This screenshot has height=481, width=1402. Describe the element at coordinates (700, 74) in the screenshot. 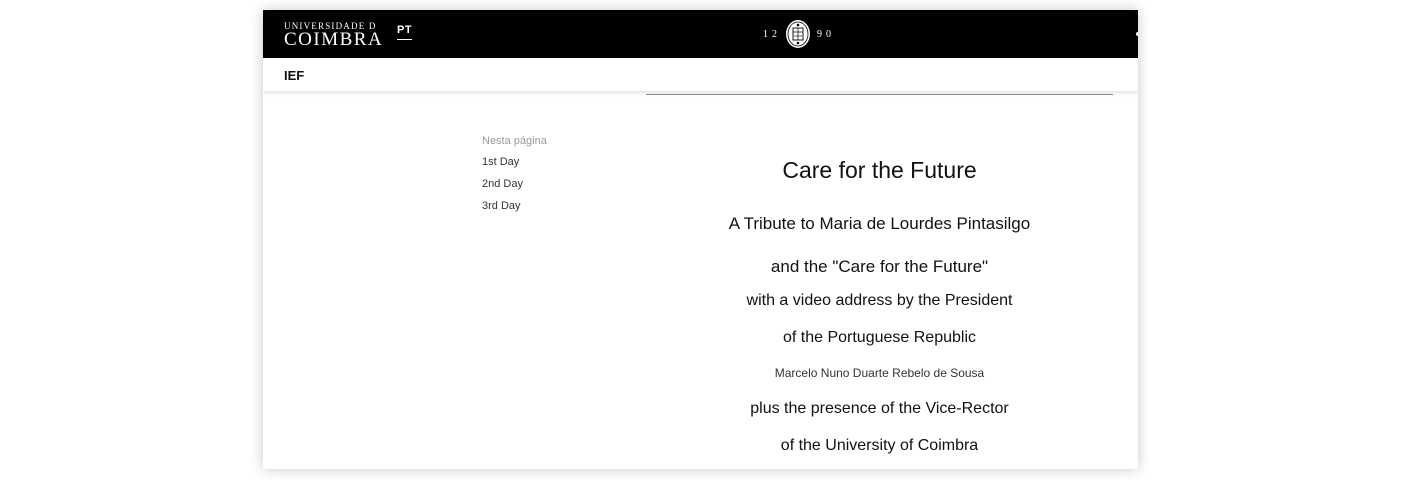

I see `section-bar` at that location.